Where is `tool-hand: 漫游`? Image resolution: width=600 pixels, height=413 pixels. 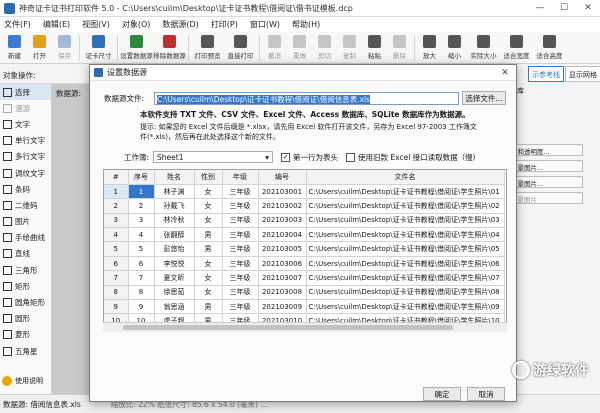 tool-hand: 漫游 is located at coordinates (25, 108).